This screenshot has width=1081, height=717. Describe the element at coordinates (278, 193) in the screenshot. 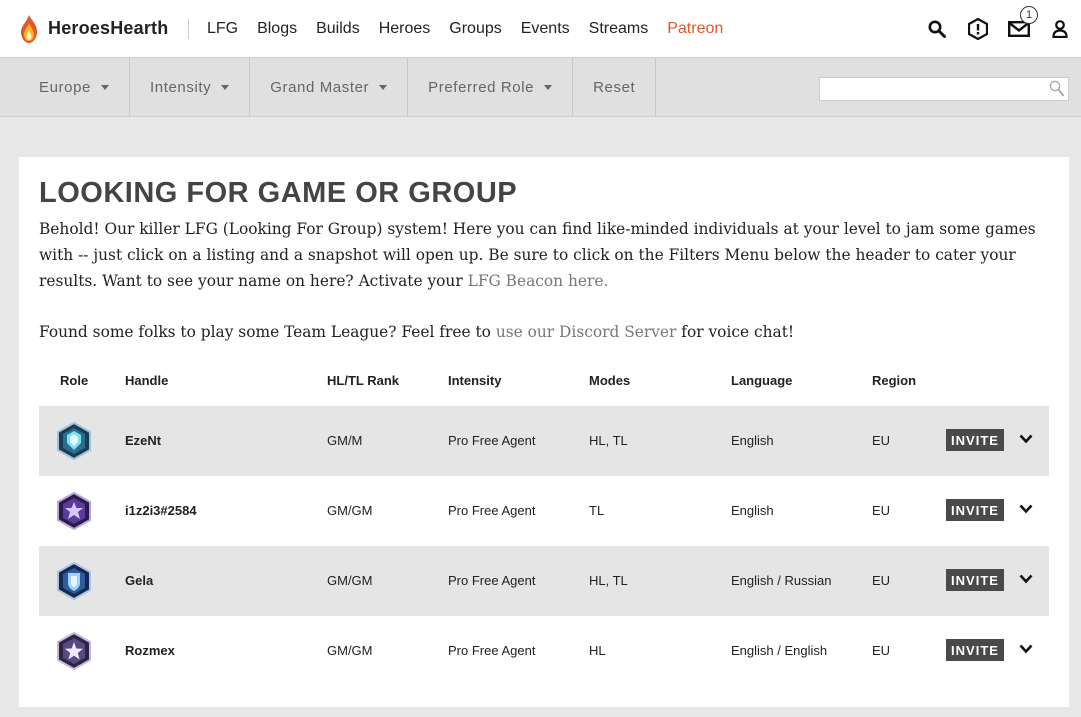

I see `page-title: LOOKING FOR GAME OR GROUP` at that location.